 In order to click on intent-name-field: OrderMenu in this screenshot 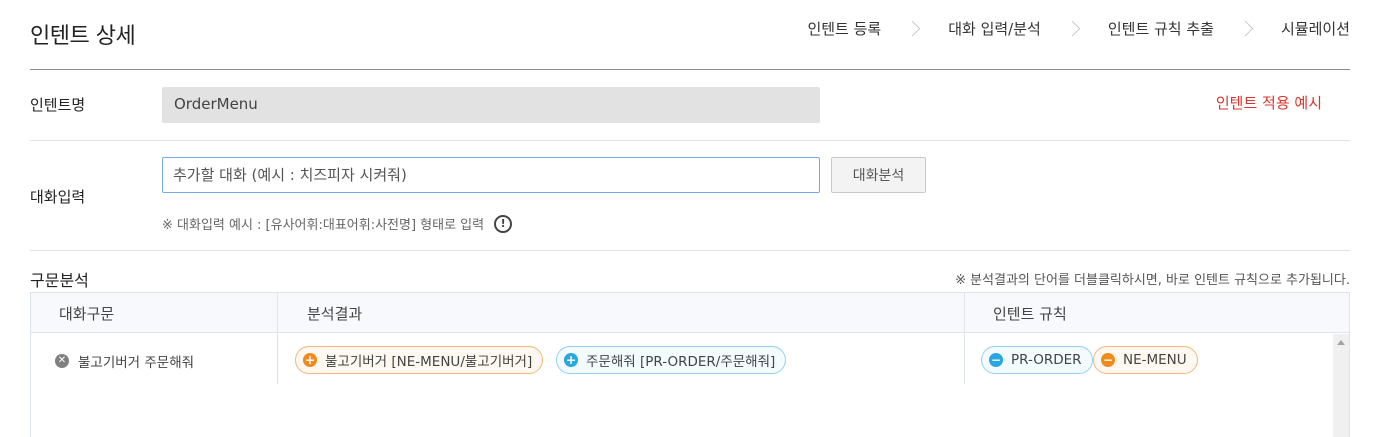, I will do `click(491, 105)`.